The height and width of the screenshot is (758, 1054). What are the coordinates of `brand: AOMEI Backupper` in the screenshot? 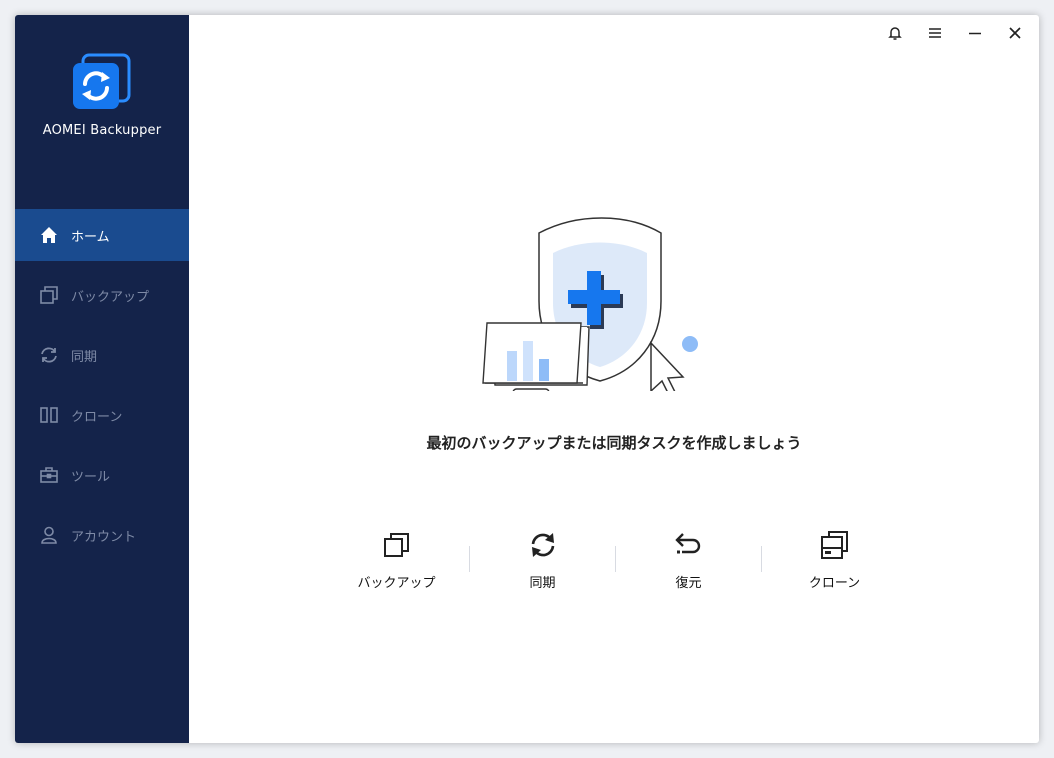 It's located at (102, 112).